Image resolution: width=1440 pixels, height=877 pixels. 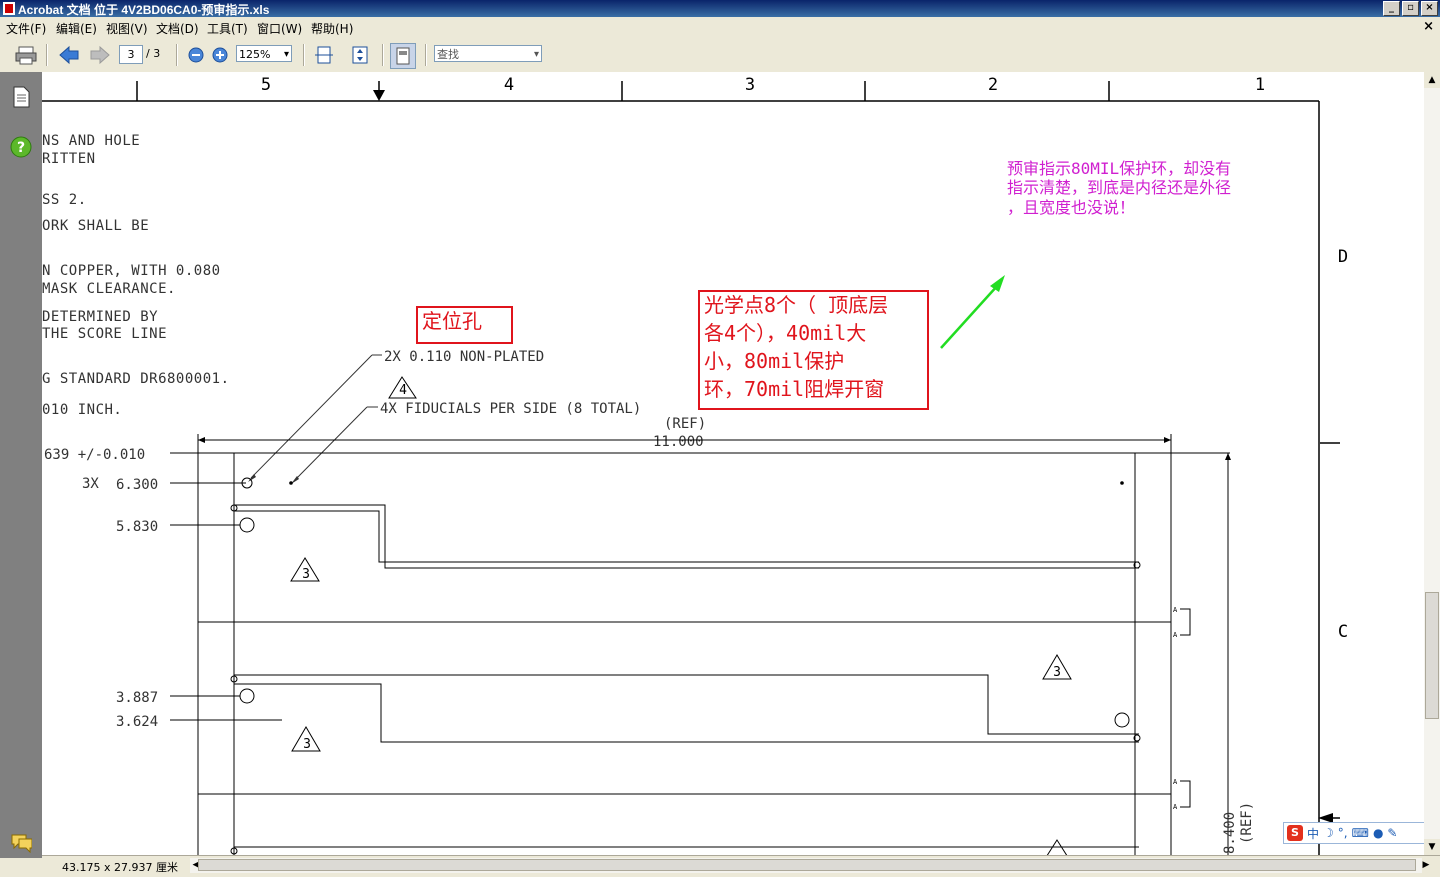 What do you see at coordinates (464, 357) in the screenshot?
I see `callout-holes: 2X 0.110 NON-PLATED` at bounding box center [464, 357].